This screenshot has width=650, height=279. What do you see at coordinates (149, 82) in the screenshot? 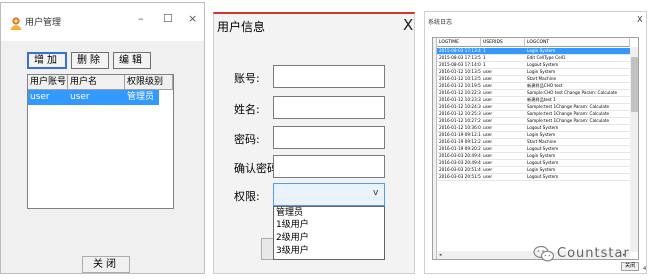
I see `column-header-level: 权限级别` at bounding box center [149, 82].